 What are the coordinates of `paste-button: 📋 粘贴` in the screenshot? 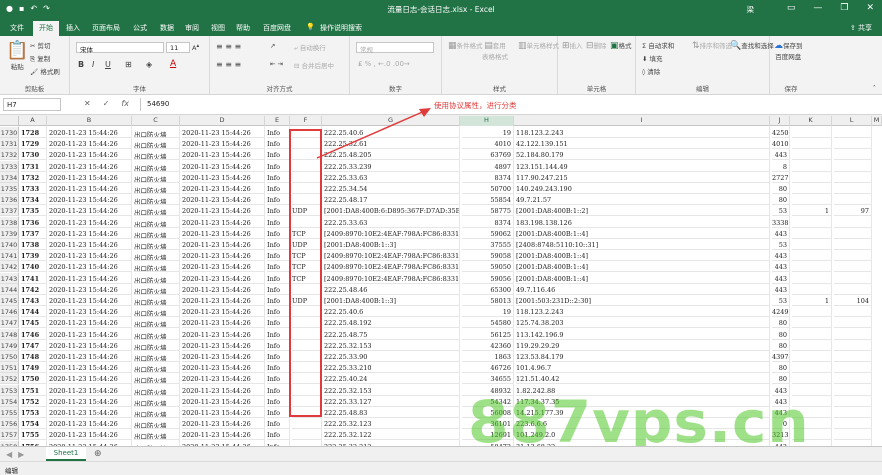 It's located at (17, 55).